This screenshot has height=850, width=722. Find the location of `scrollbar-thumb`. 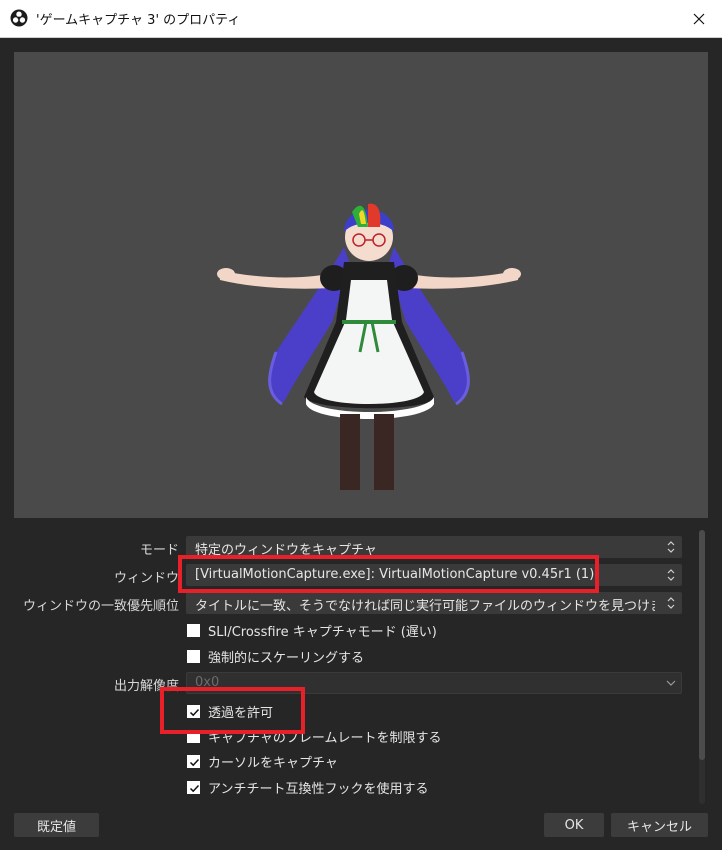

scrollbar-thumb is located at coordinates (702, 645).